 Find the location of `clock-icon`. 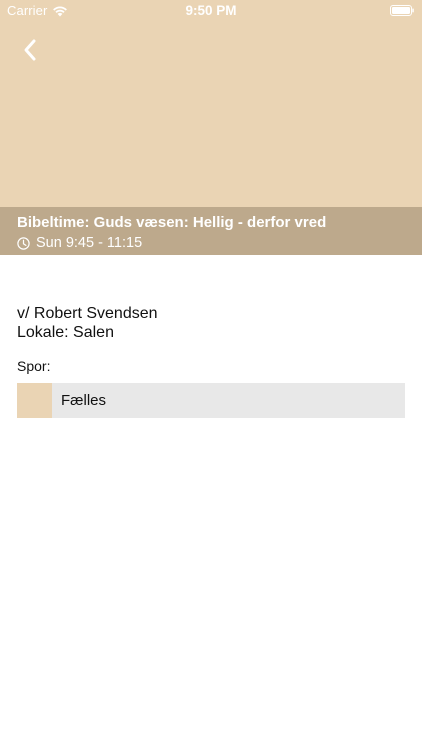

clock-icon is located at coordinates (23, 243).